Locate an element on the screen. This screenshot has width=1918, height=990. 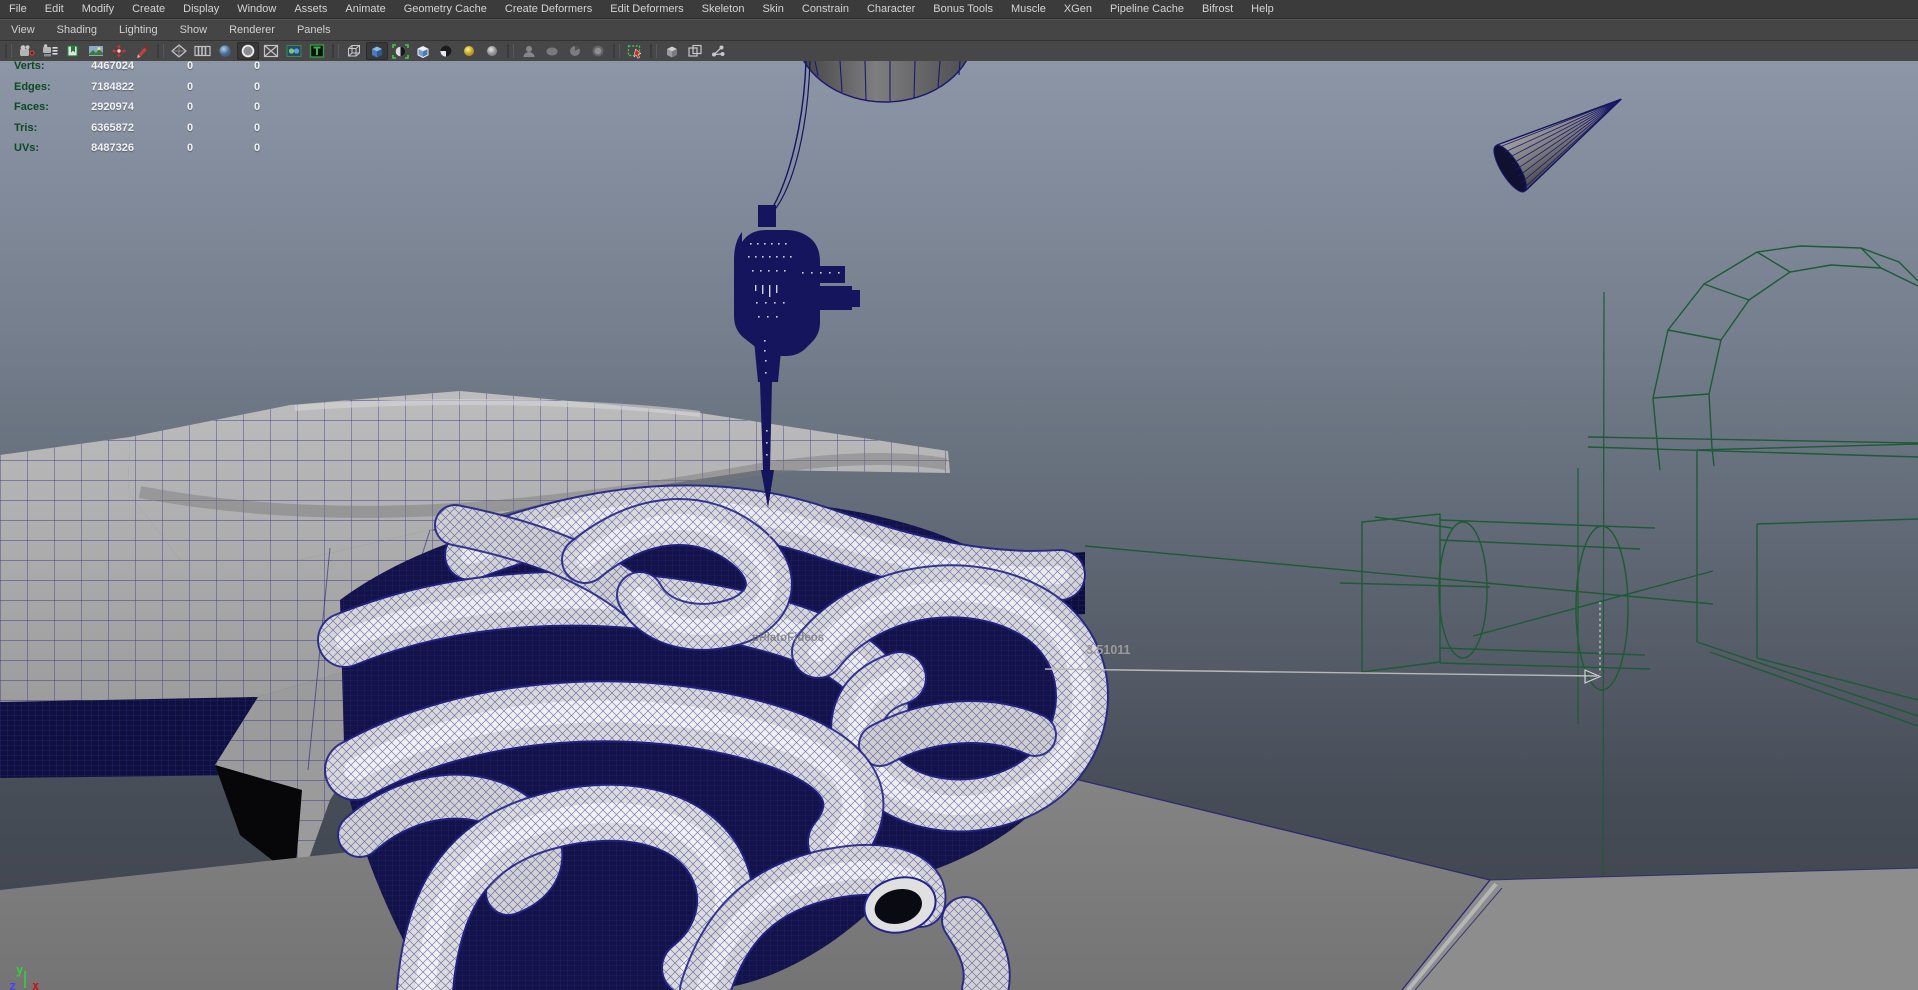
yellow-light-icon is located at coordinates (469, 51).